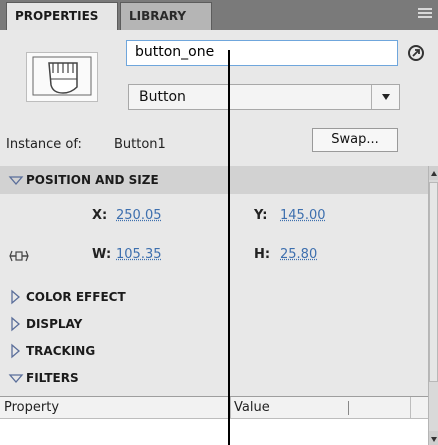 The width and height of the screenshot is (438, 445). I want to click on x-label: X:, so click(100, 215).